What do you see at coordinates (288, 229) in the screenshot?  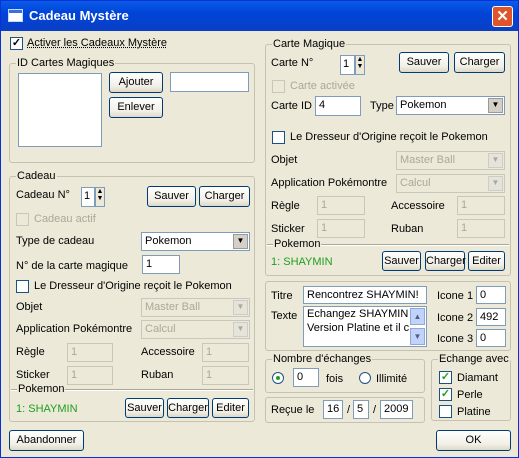 I see `carte-sticker-label: Sticker` at bounding box center [288, 229].